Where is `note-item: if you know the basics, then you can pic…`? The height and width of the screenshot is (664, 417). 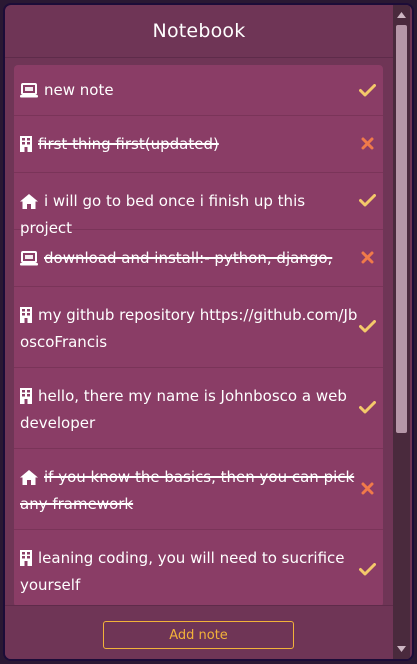
note-item: if you know the basics, then you can pic… is located at coordinates (198, 489).